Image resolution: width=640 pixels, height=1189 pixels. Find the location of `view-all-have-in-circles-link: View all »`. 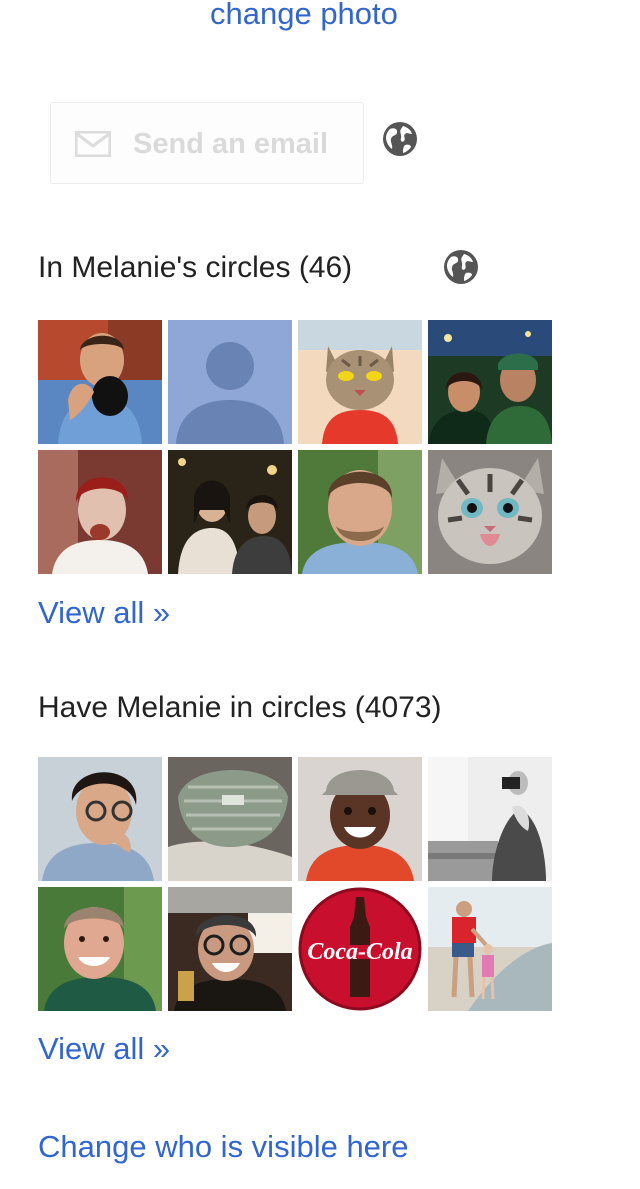

view-all-have-in-circles-link: View all » is located at coordinates (104, 1049).